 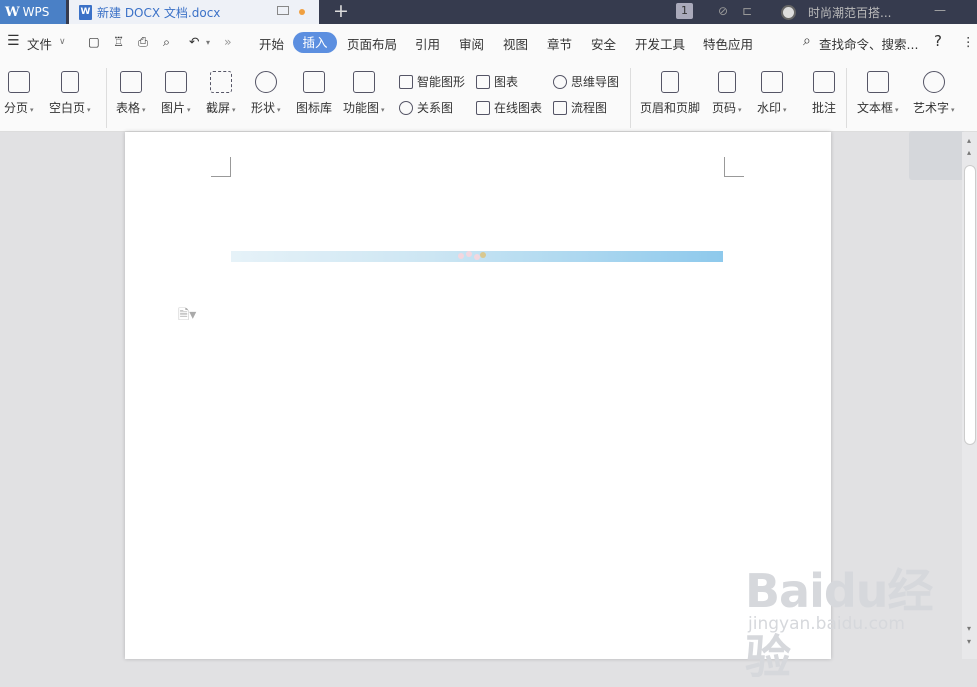 I want to click on wps-app-tab: W WPS, so click(x=33, y=12).